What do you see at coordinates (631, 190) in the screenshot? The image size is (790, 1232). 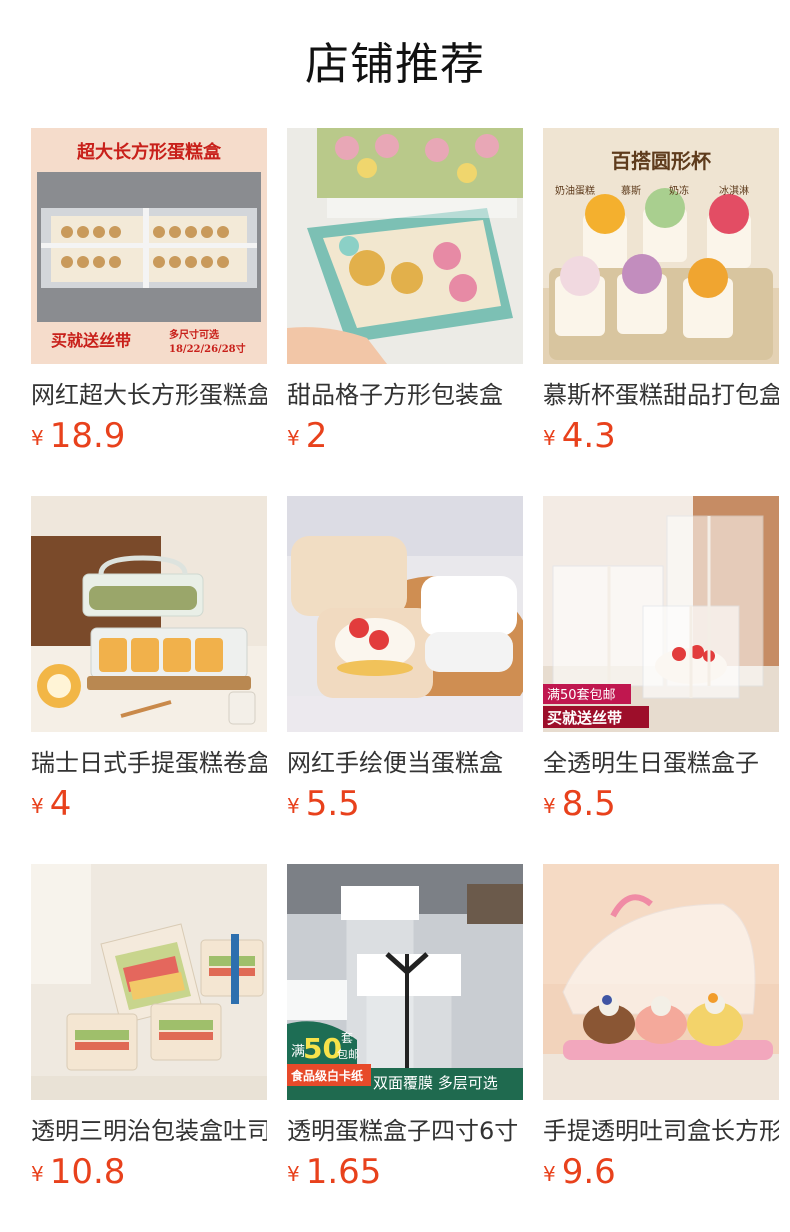 I see `image-tag: 慕斯` at bounding box center [631, 190].